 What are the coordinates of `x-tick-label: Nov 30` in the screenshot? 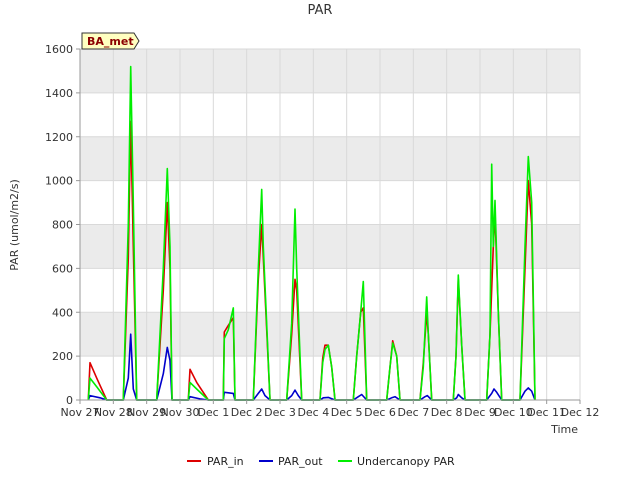 It's located at (180, 412).